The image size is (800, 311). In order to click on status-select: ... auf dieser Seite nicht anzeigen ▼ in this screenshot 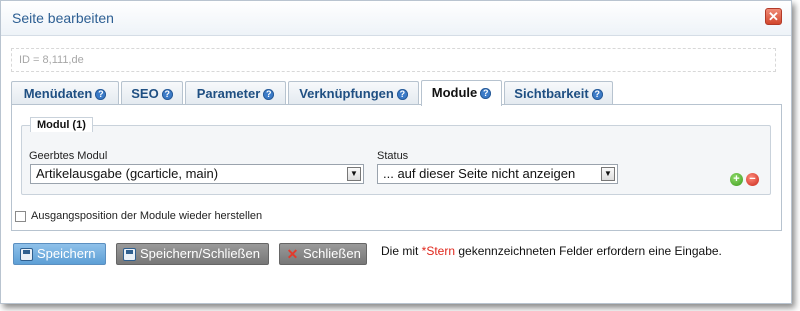, I will do `click(497, 174)`.